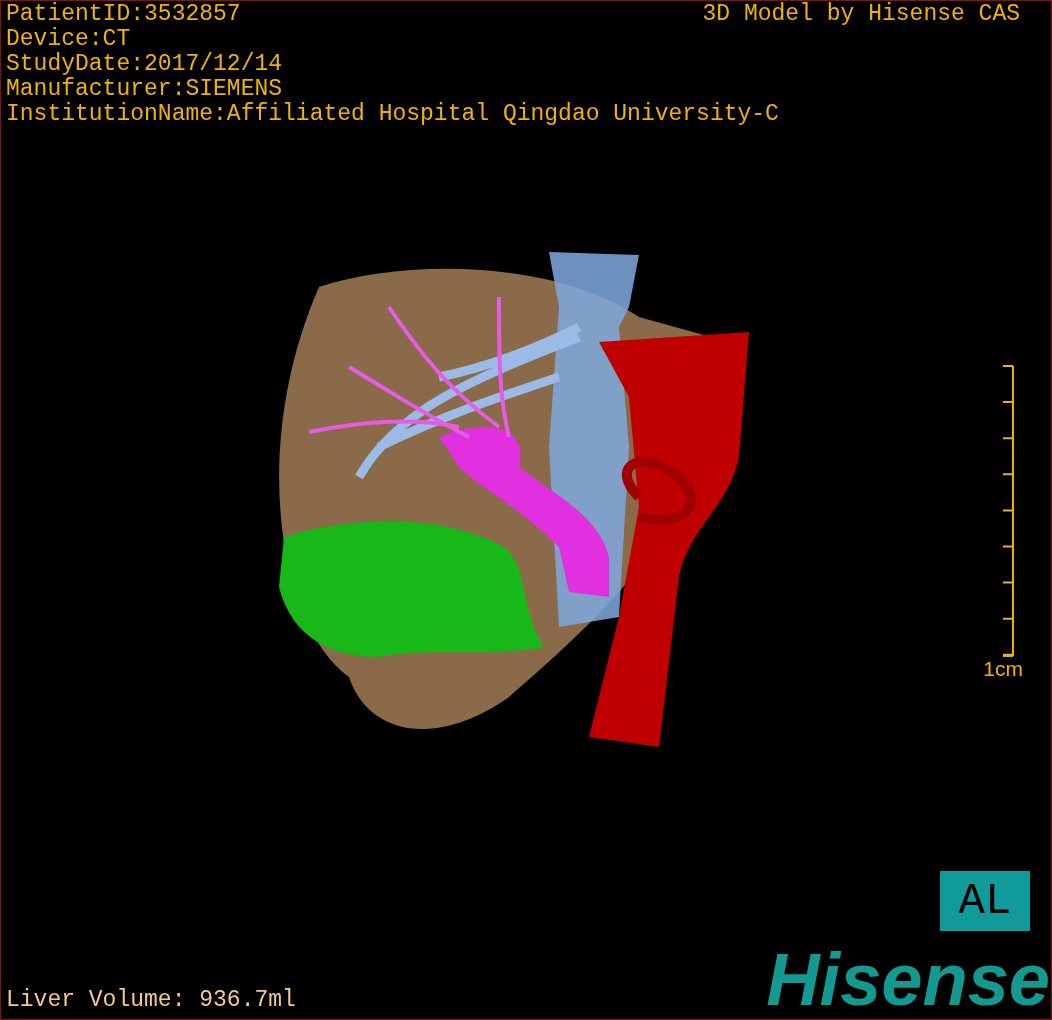  I want to click on volume-text: Liver Volume: 936.7ml, so click(151, 1000).